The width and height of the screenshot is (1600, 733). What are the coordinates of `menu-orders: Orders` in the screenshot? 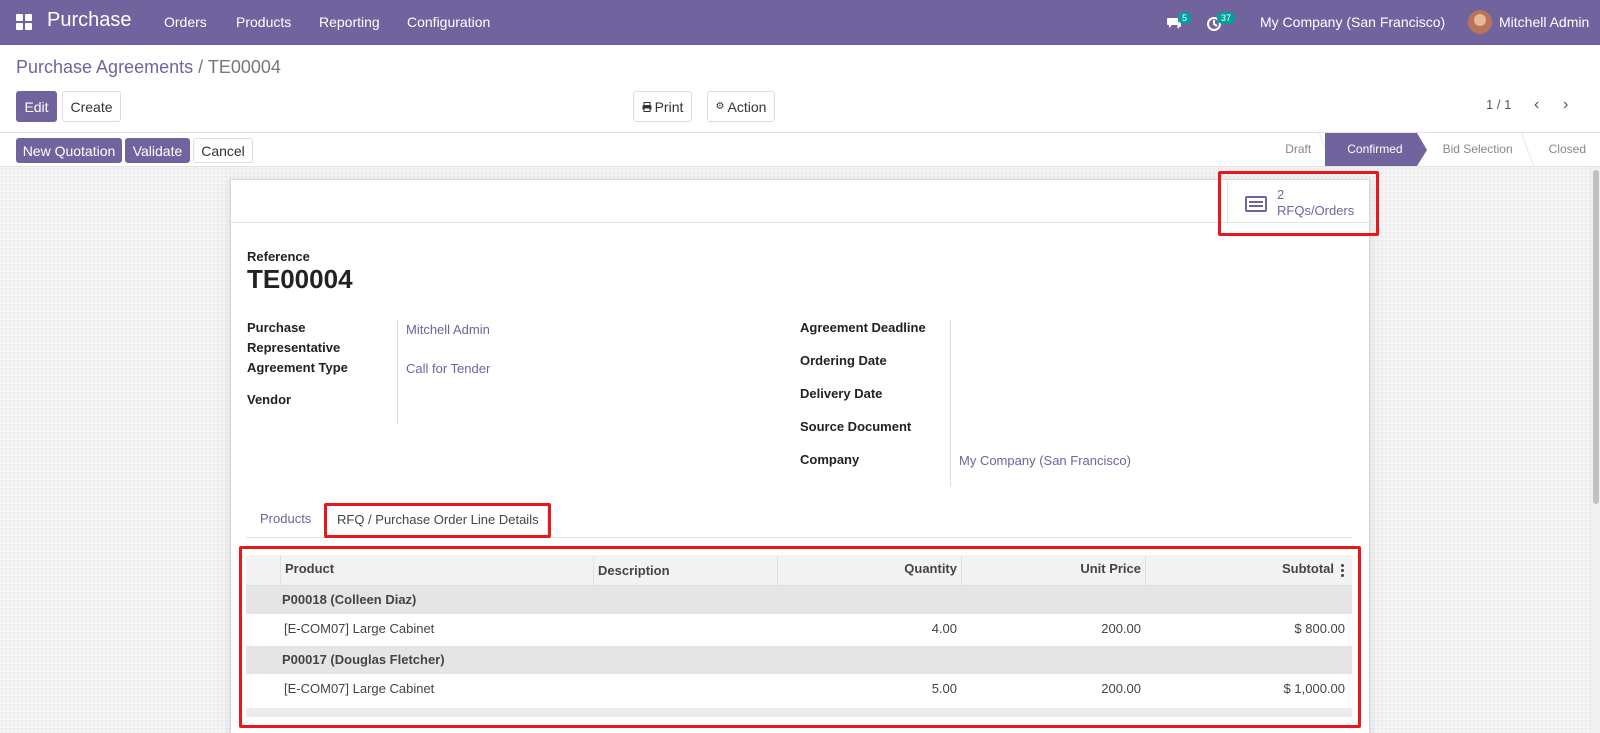 It's located at (185, 22).